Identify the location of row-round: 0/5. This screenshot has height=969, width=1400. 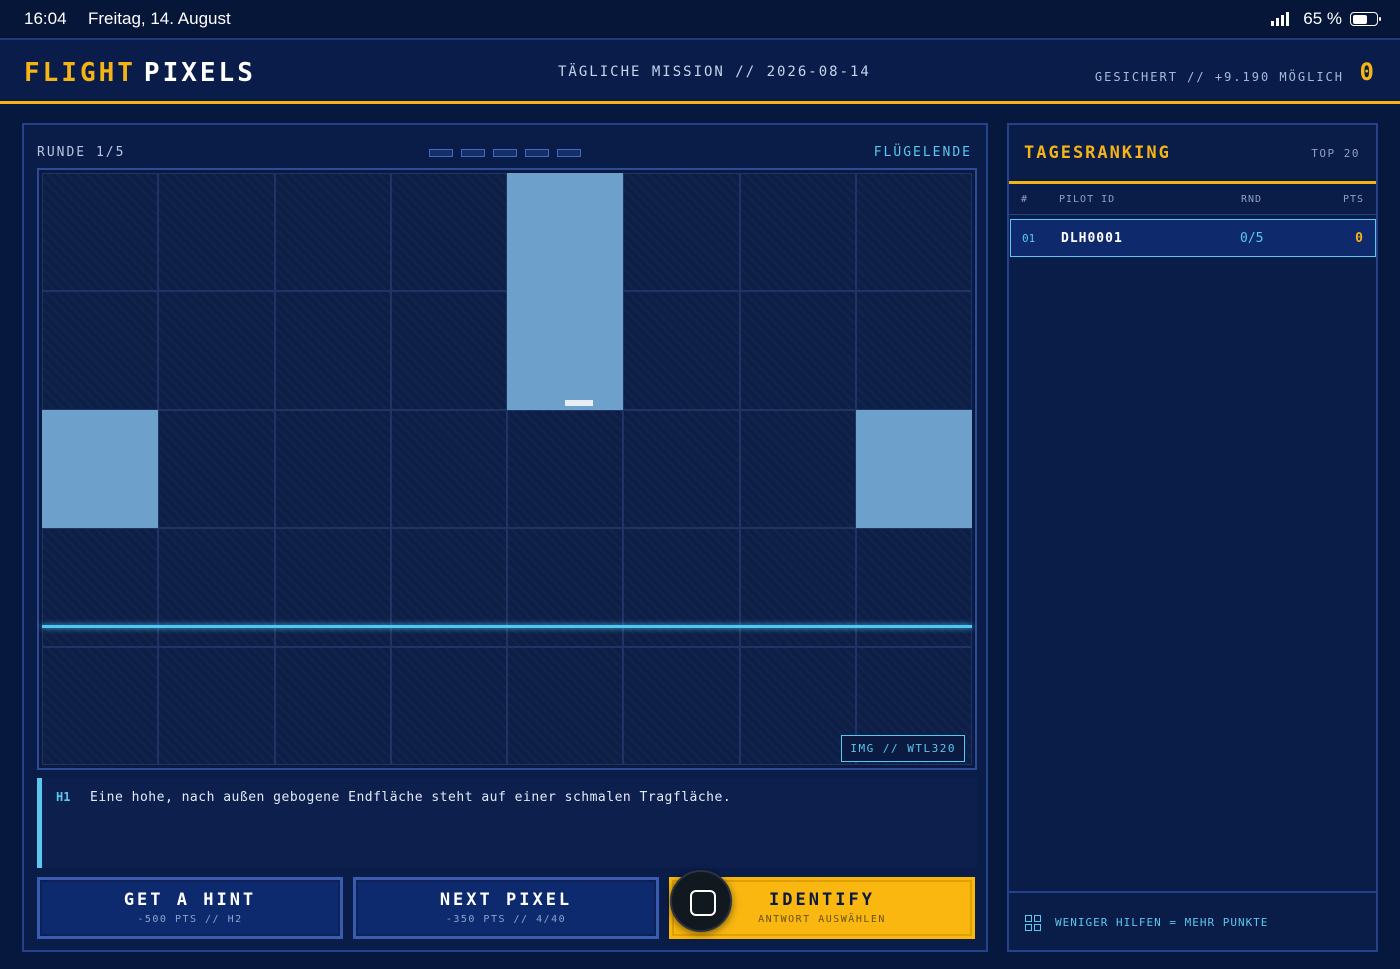
(1252, 238).